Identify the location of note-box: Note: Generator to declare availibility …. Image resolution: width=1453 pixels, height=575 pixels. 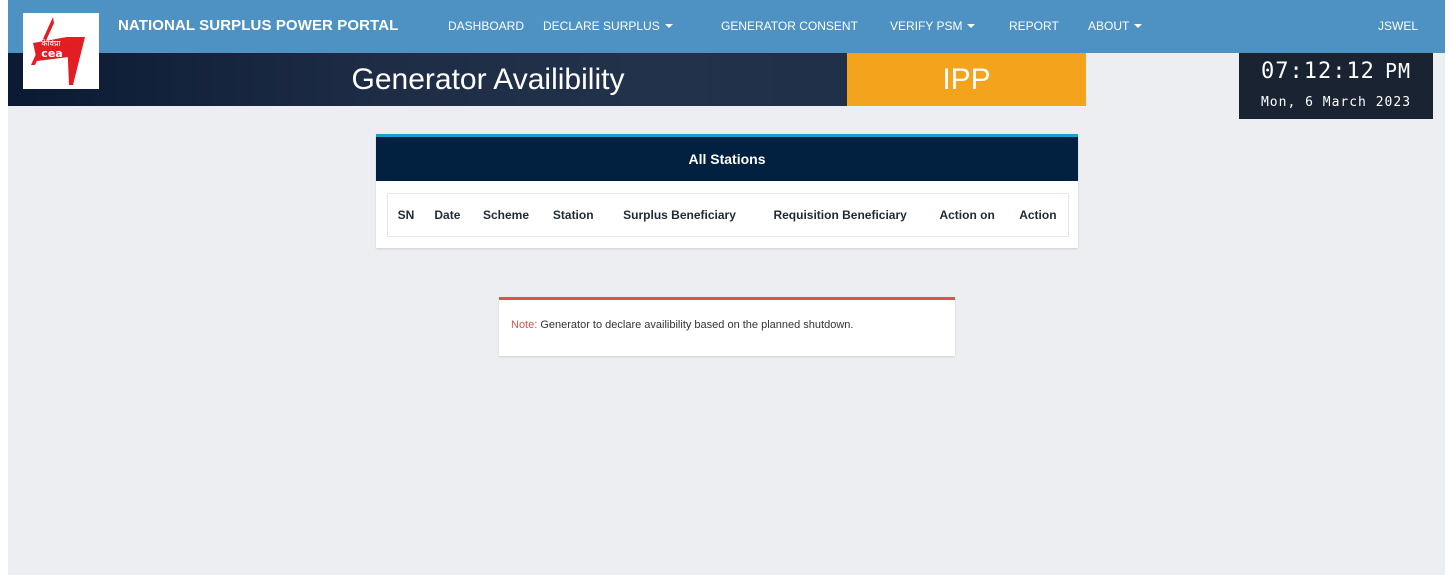
(727, 326).